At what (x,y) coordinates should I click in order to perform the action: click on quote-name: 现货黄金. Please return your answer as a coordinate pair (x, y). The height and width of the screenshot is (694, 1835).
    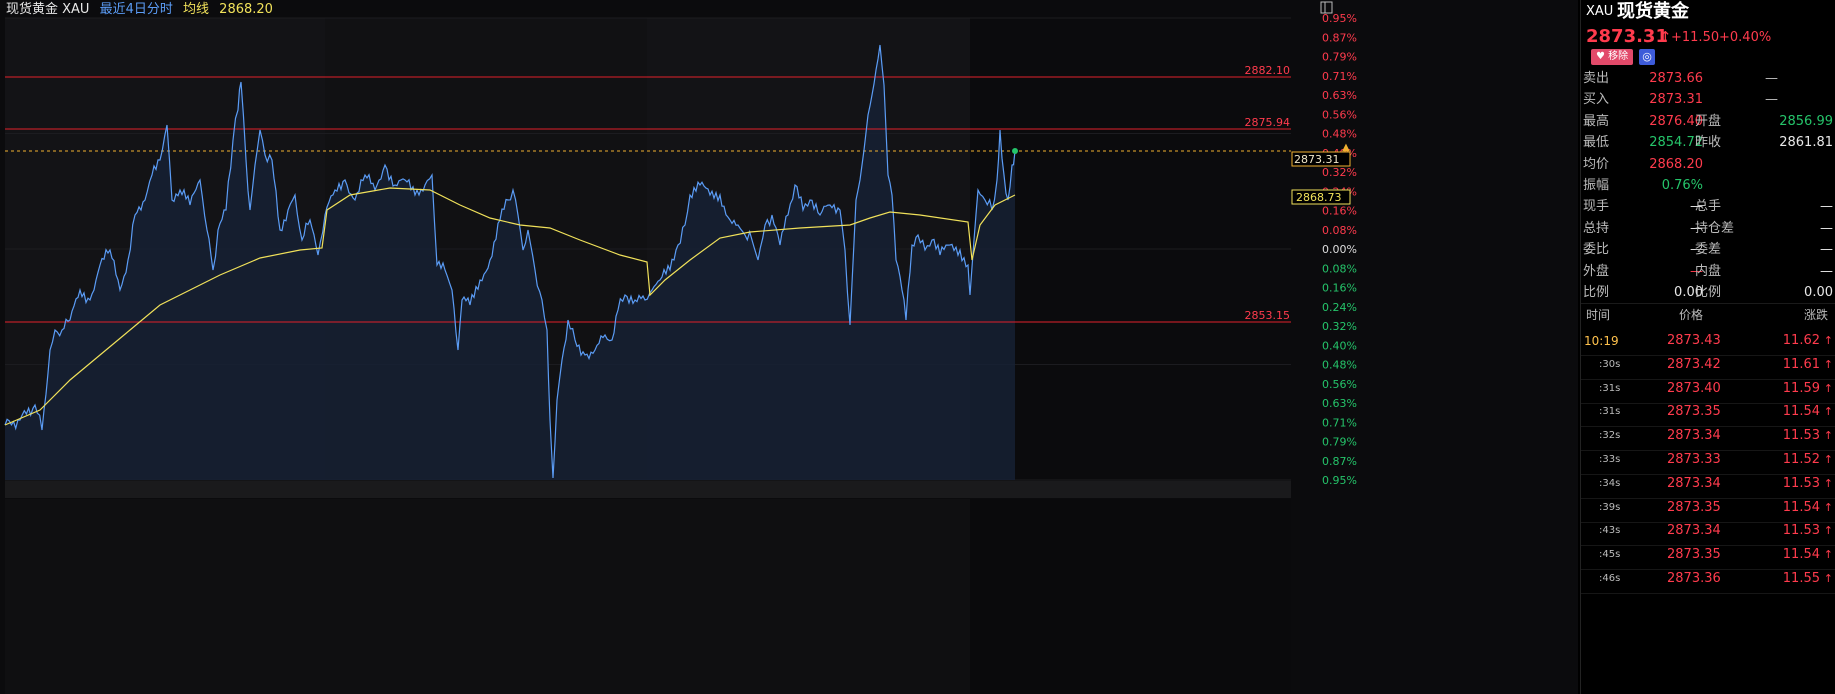
    Looking at the image, I should click on (1653, 11).